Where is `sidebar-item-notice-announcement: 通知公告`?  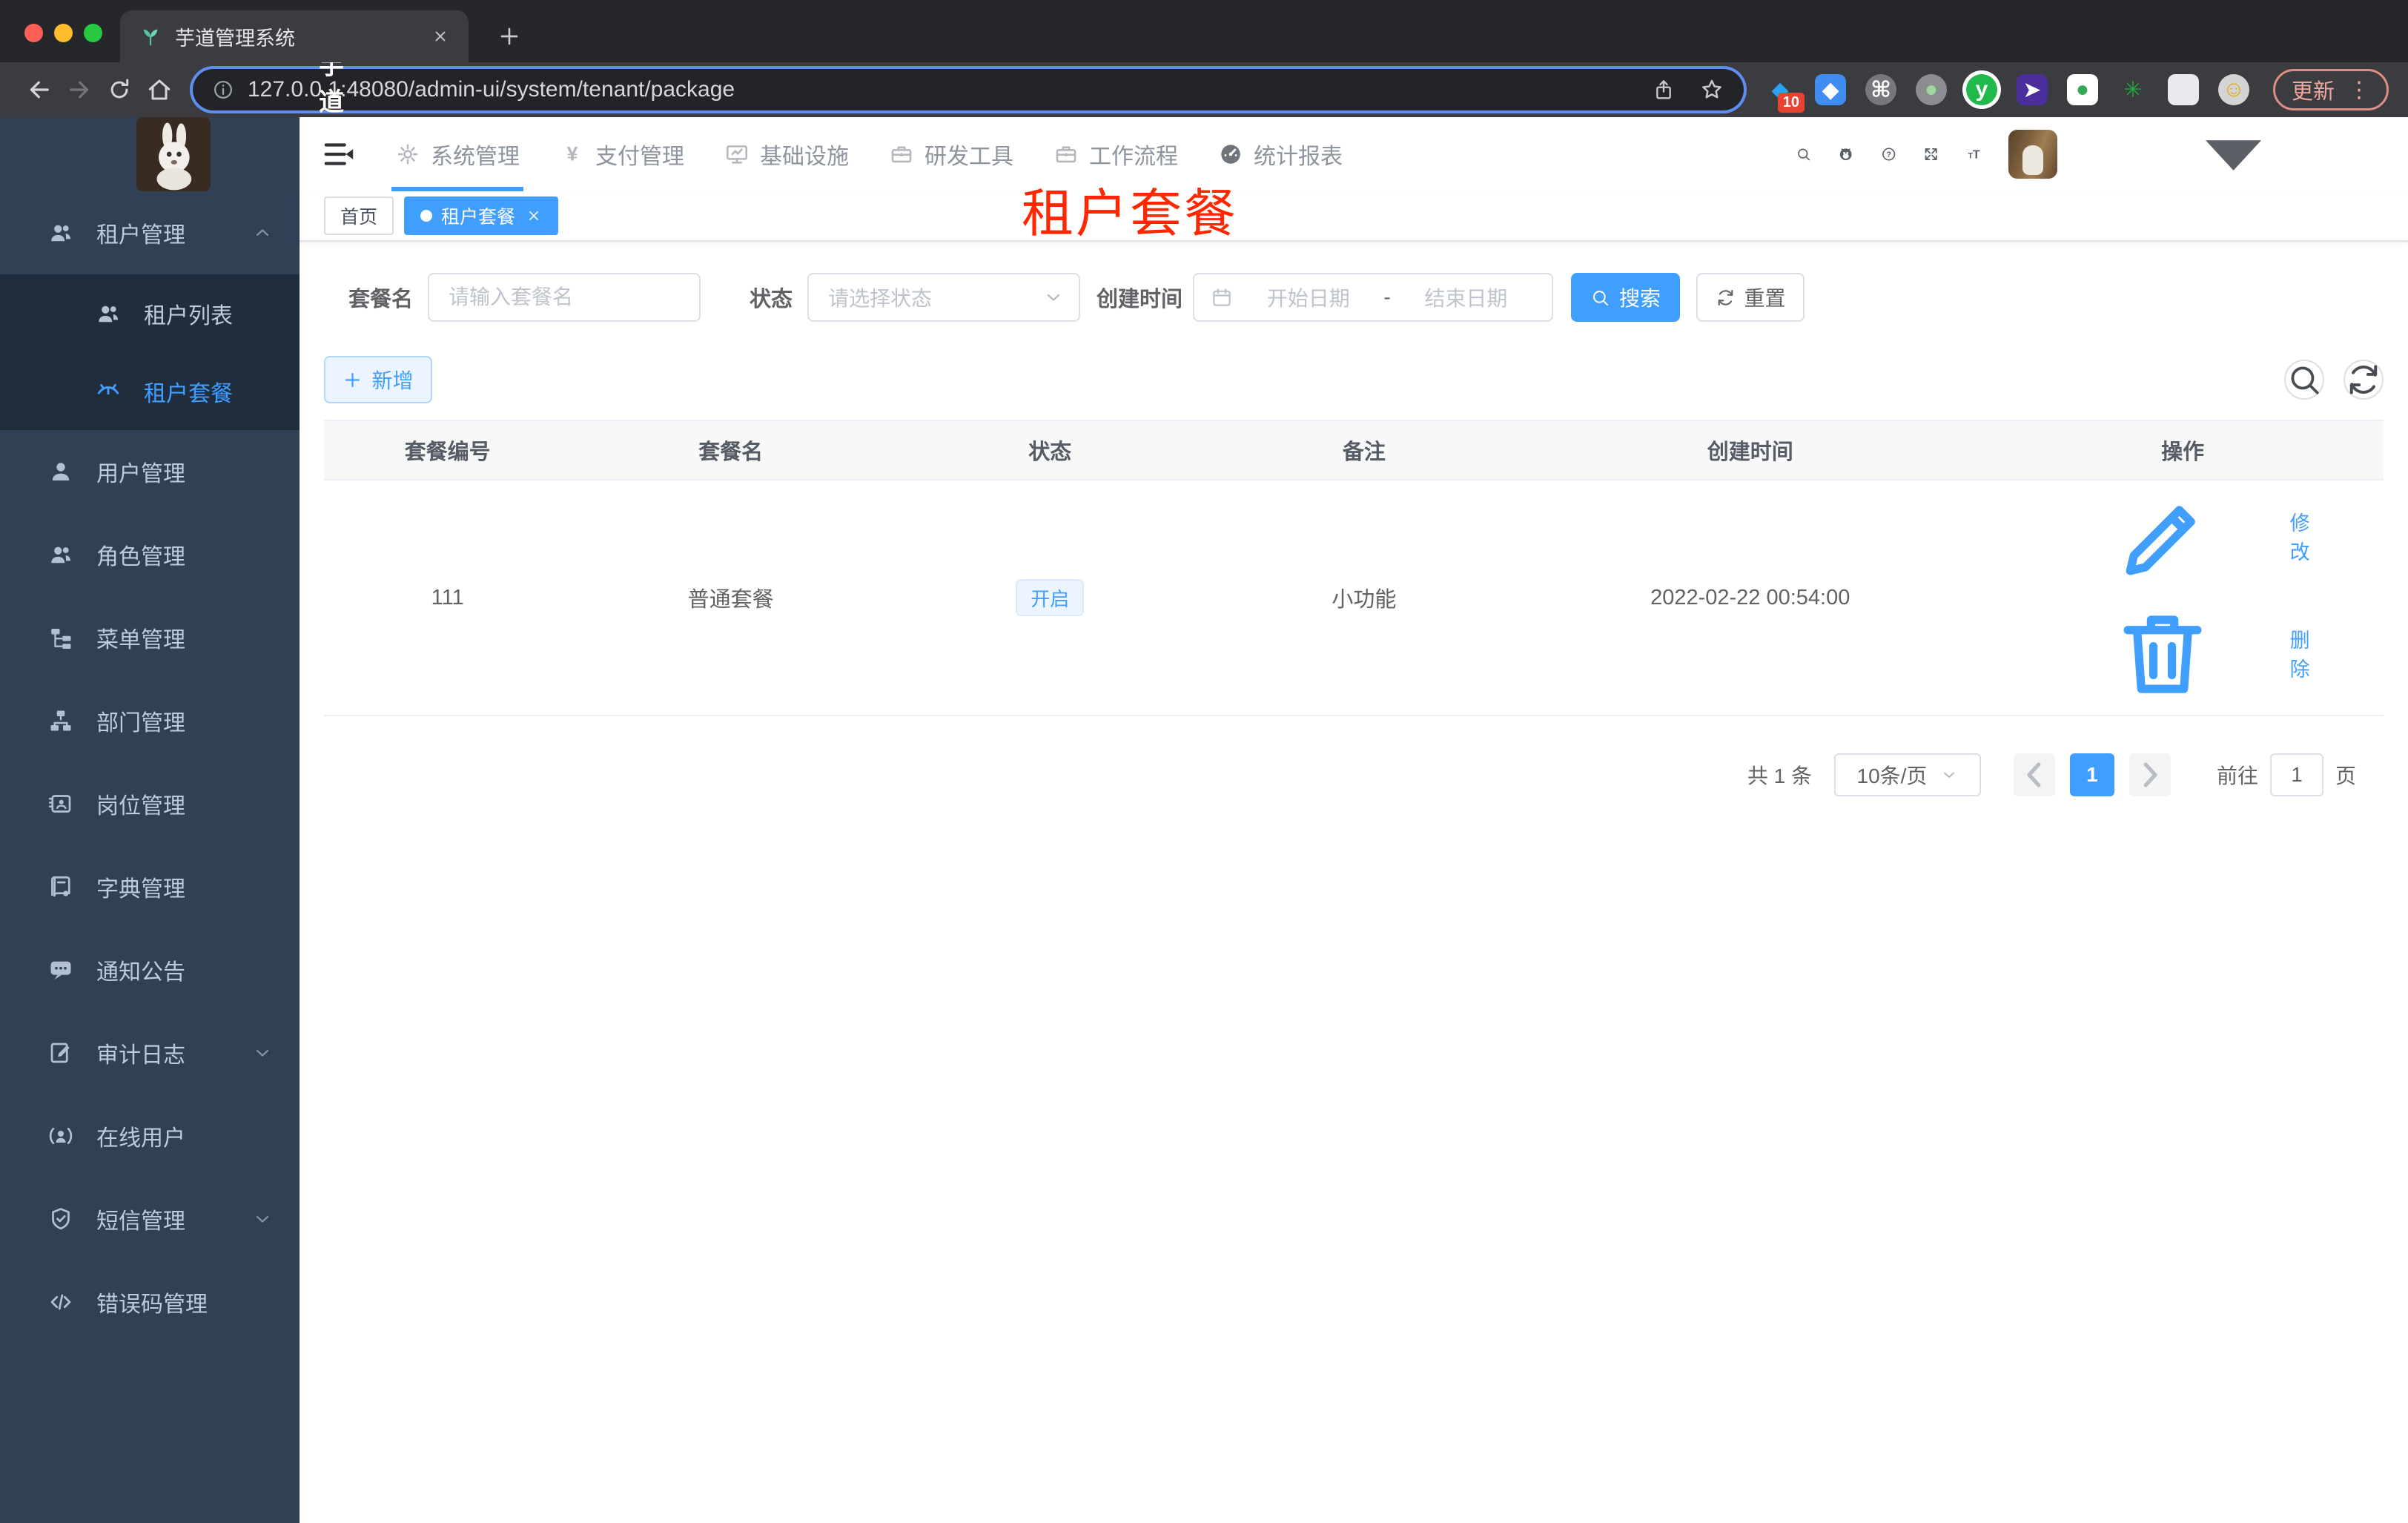
sidebar-item-notice-announcement: 通知公告 is located at coordinates (150, 970).